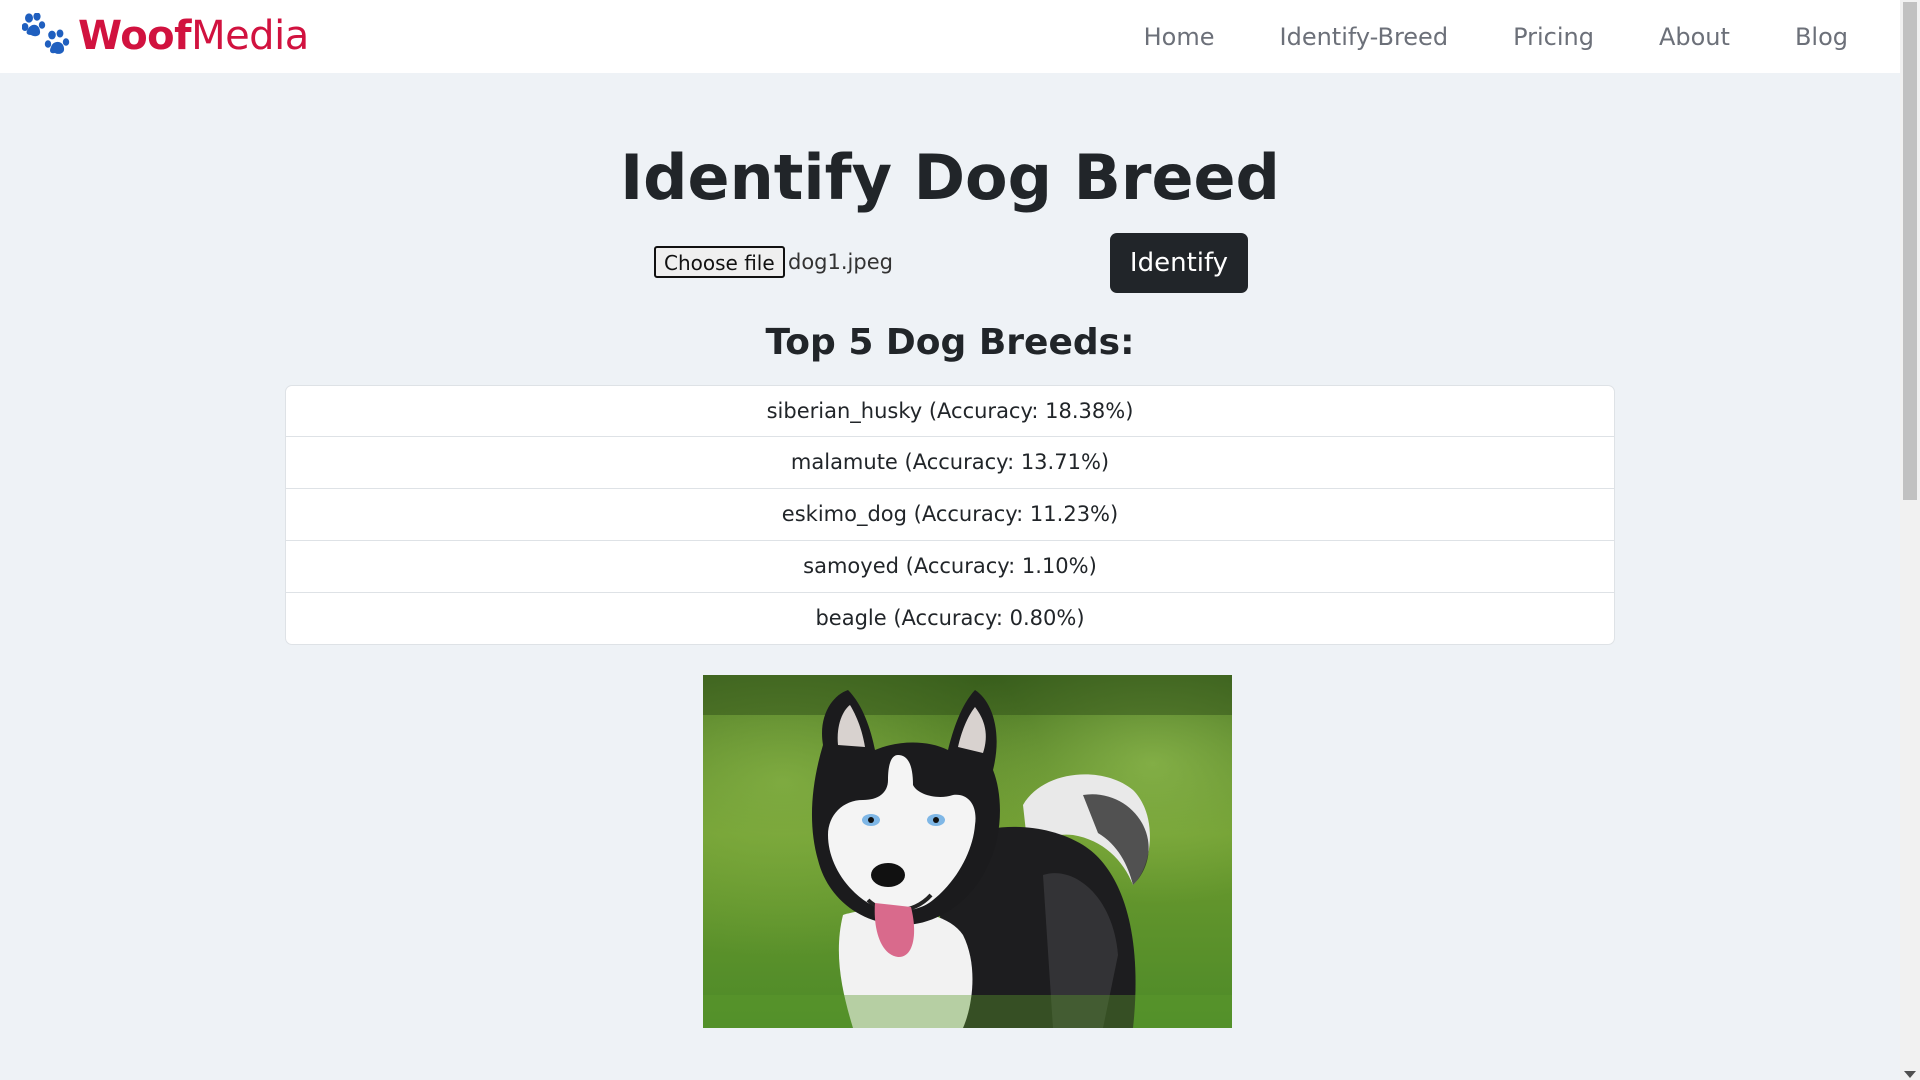 The height and width of the screenshot is (1080, 1920). Describe the element at coordinates (1821, 37) in the screenshot. I see `nav-blog: Blog` at that location.